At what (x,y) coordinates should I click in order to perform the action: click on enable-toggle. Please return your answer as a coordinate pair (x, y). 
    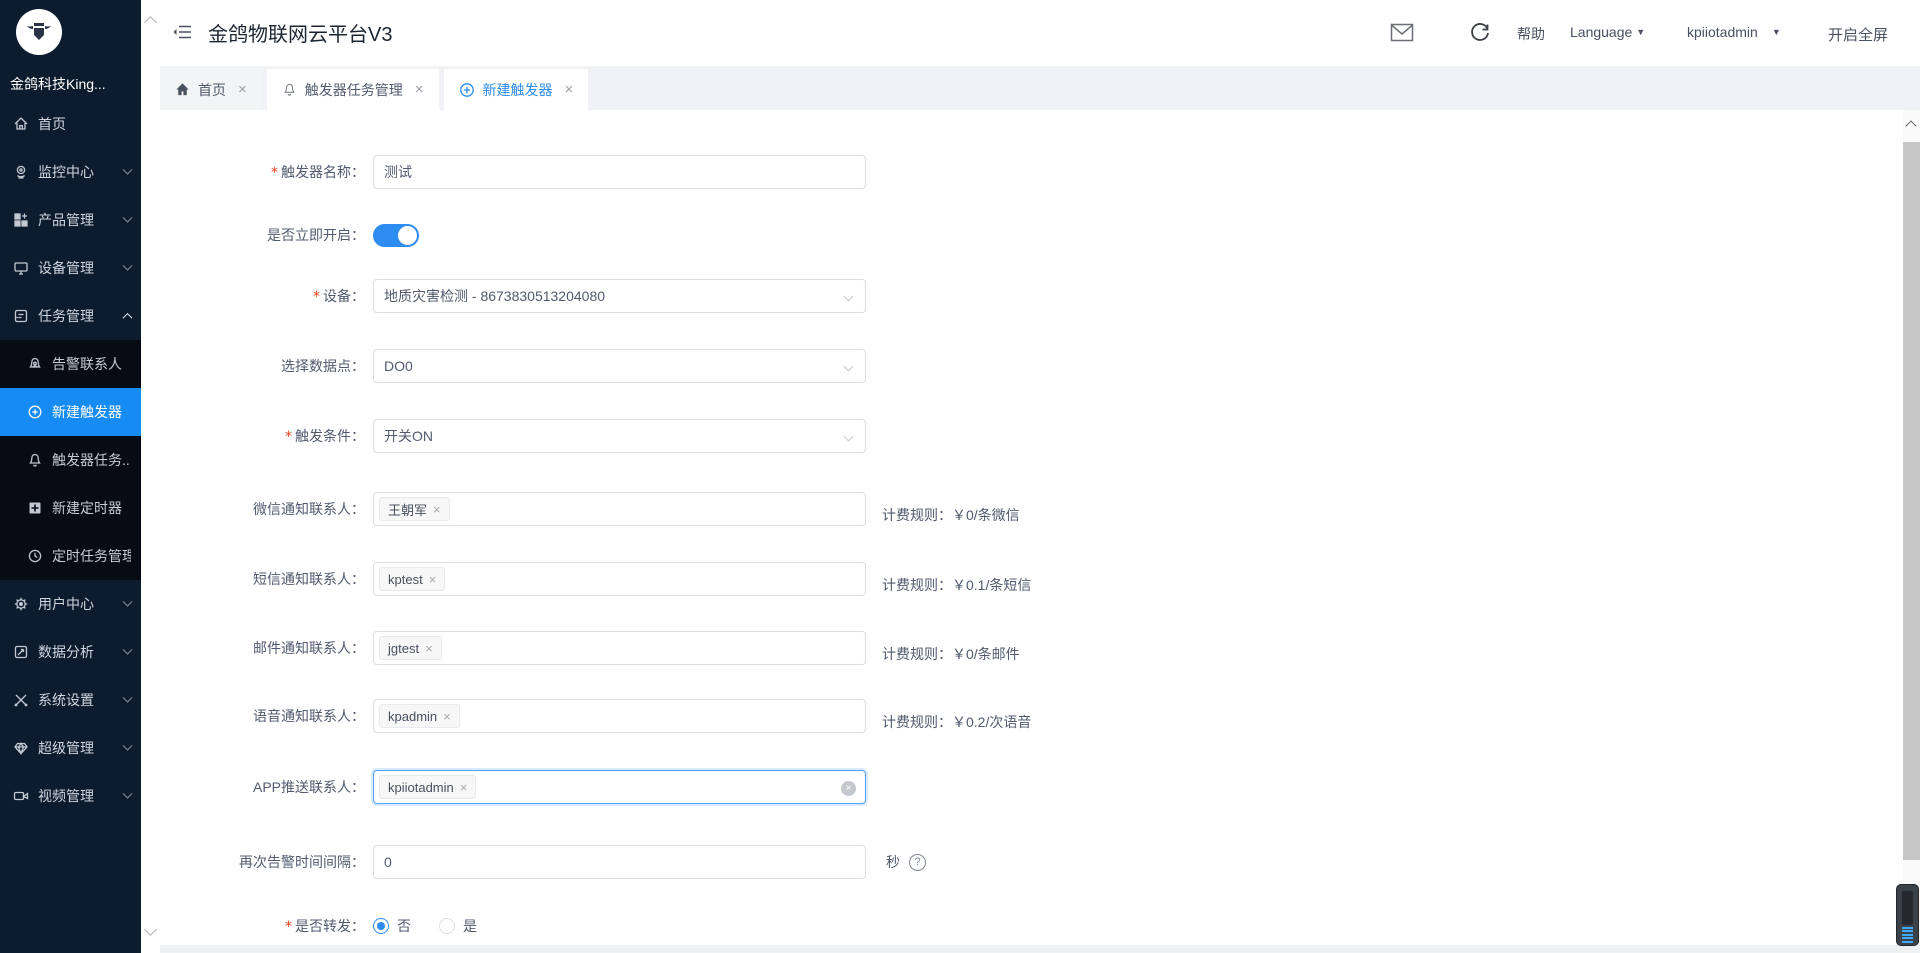
    Looking at the image, I should click on (396, 235).